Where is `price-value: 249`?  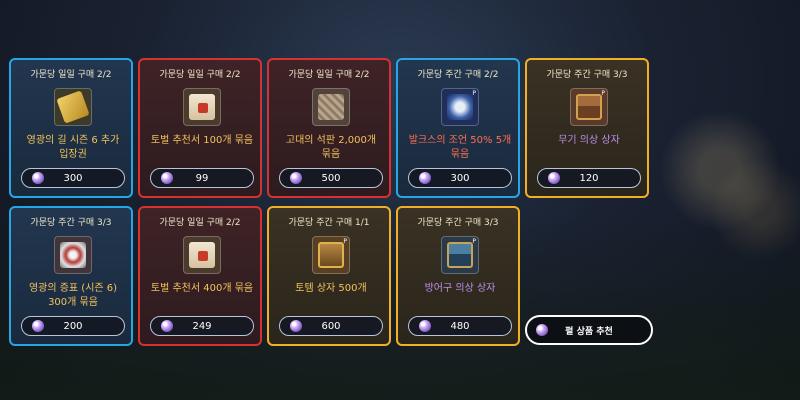 price-value: 249 is located at coordinates (202, 326).